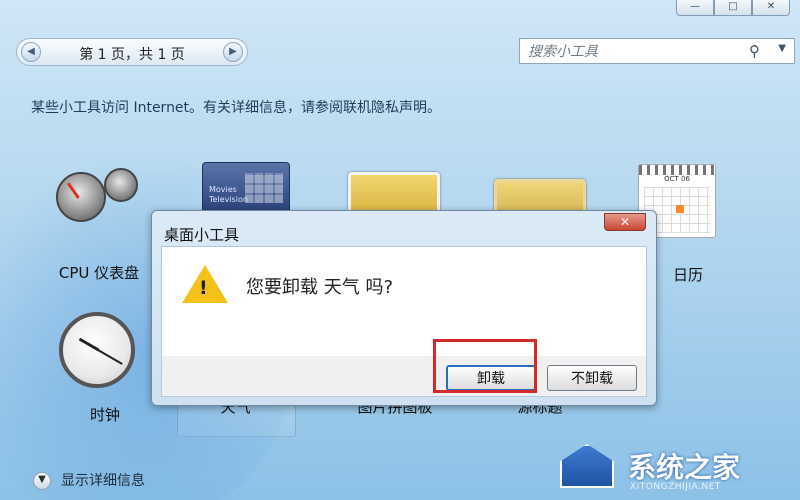 The image size is (800, 500). I want to click on gadget-label: 日历, so click(687, 275).